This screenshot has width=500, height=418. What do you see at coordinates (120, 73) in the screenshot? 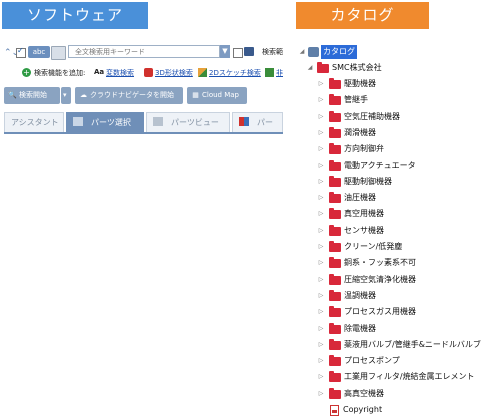
I see `variable-search-link: 変数検索` at bounding box center [120, 73].